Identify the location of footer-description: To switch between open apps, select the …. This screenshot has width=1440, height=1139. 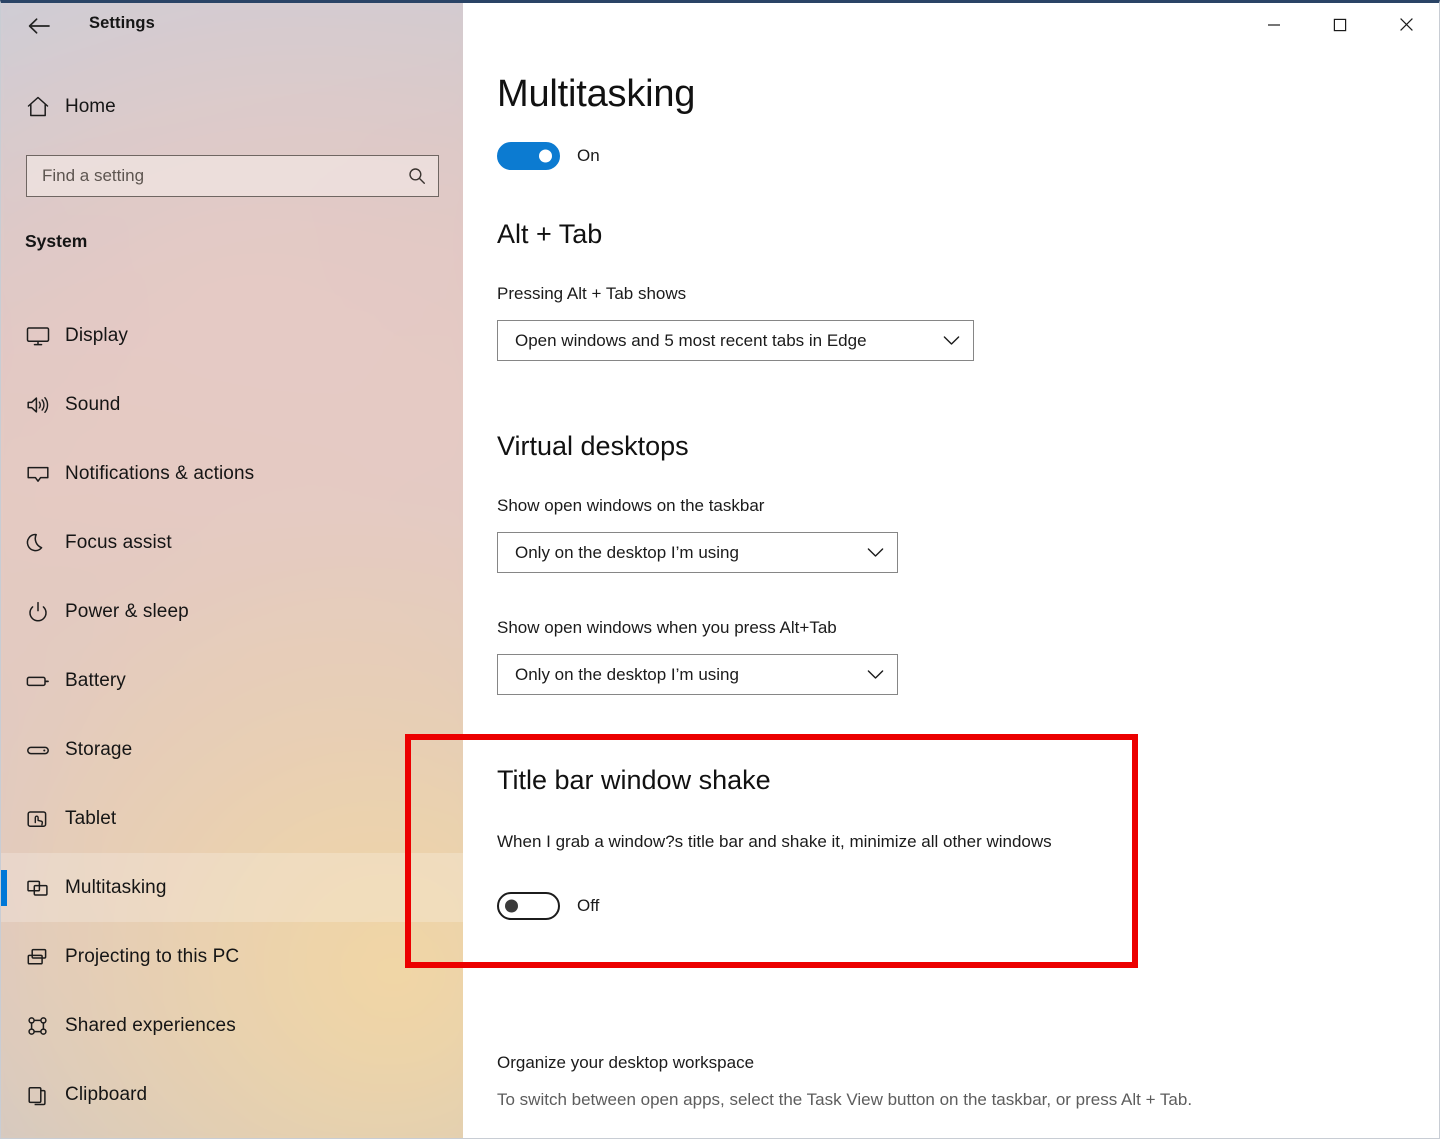
(845, 1099).